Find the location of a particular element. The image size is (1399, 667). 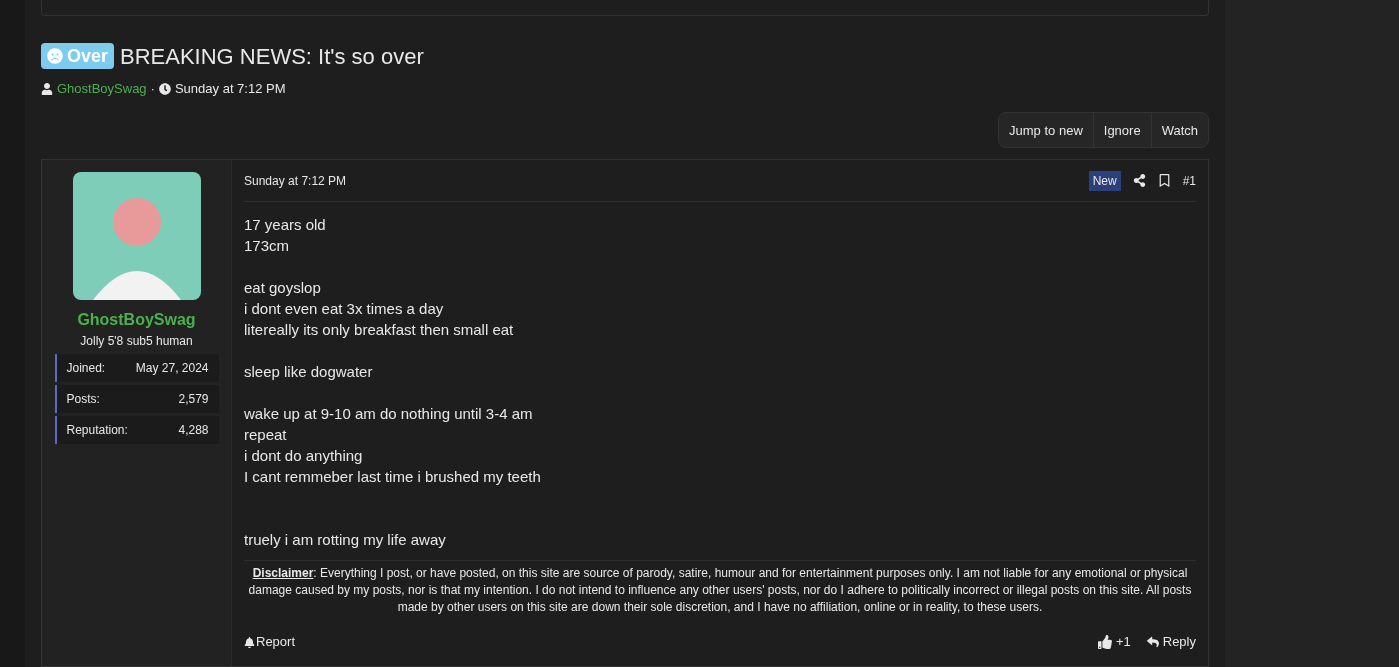

post-text-line: i dont even eat 3x times a day is located at coordinates (344, 309).